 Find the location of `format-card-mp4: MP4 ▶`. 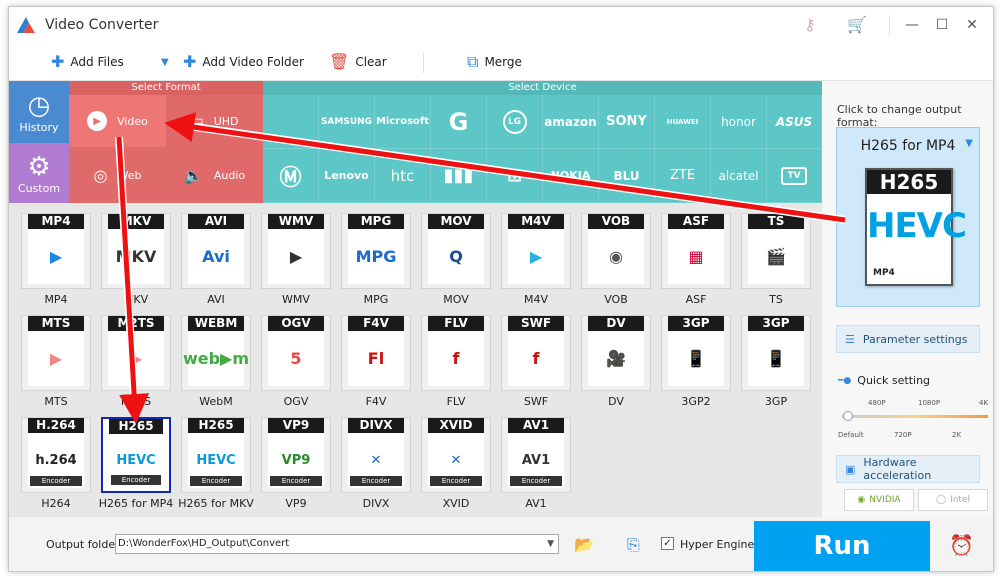

format-card-mp4: MP4 ▶ is located at coordinates (56, 251).